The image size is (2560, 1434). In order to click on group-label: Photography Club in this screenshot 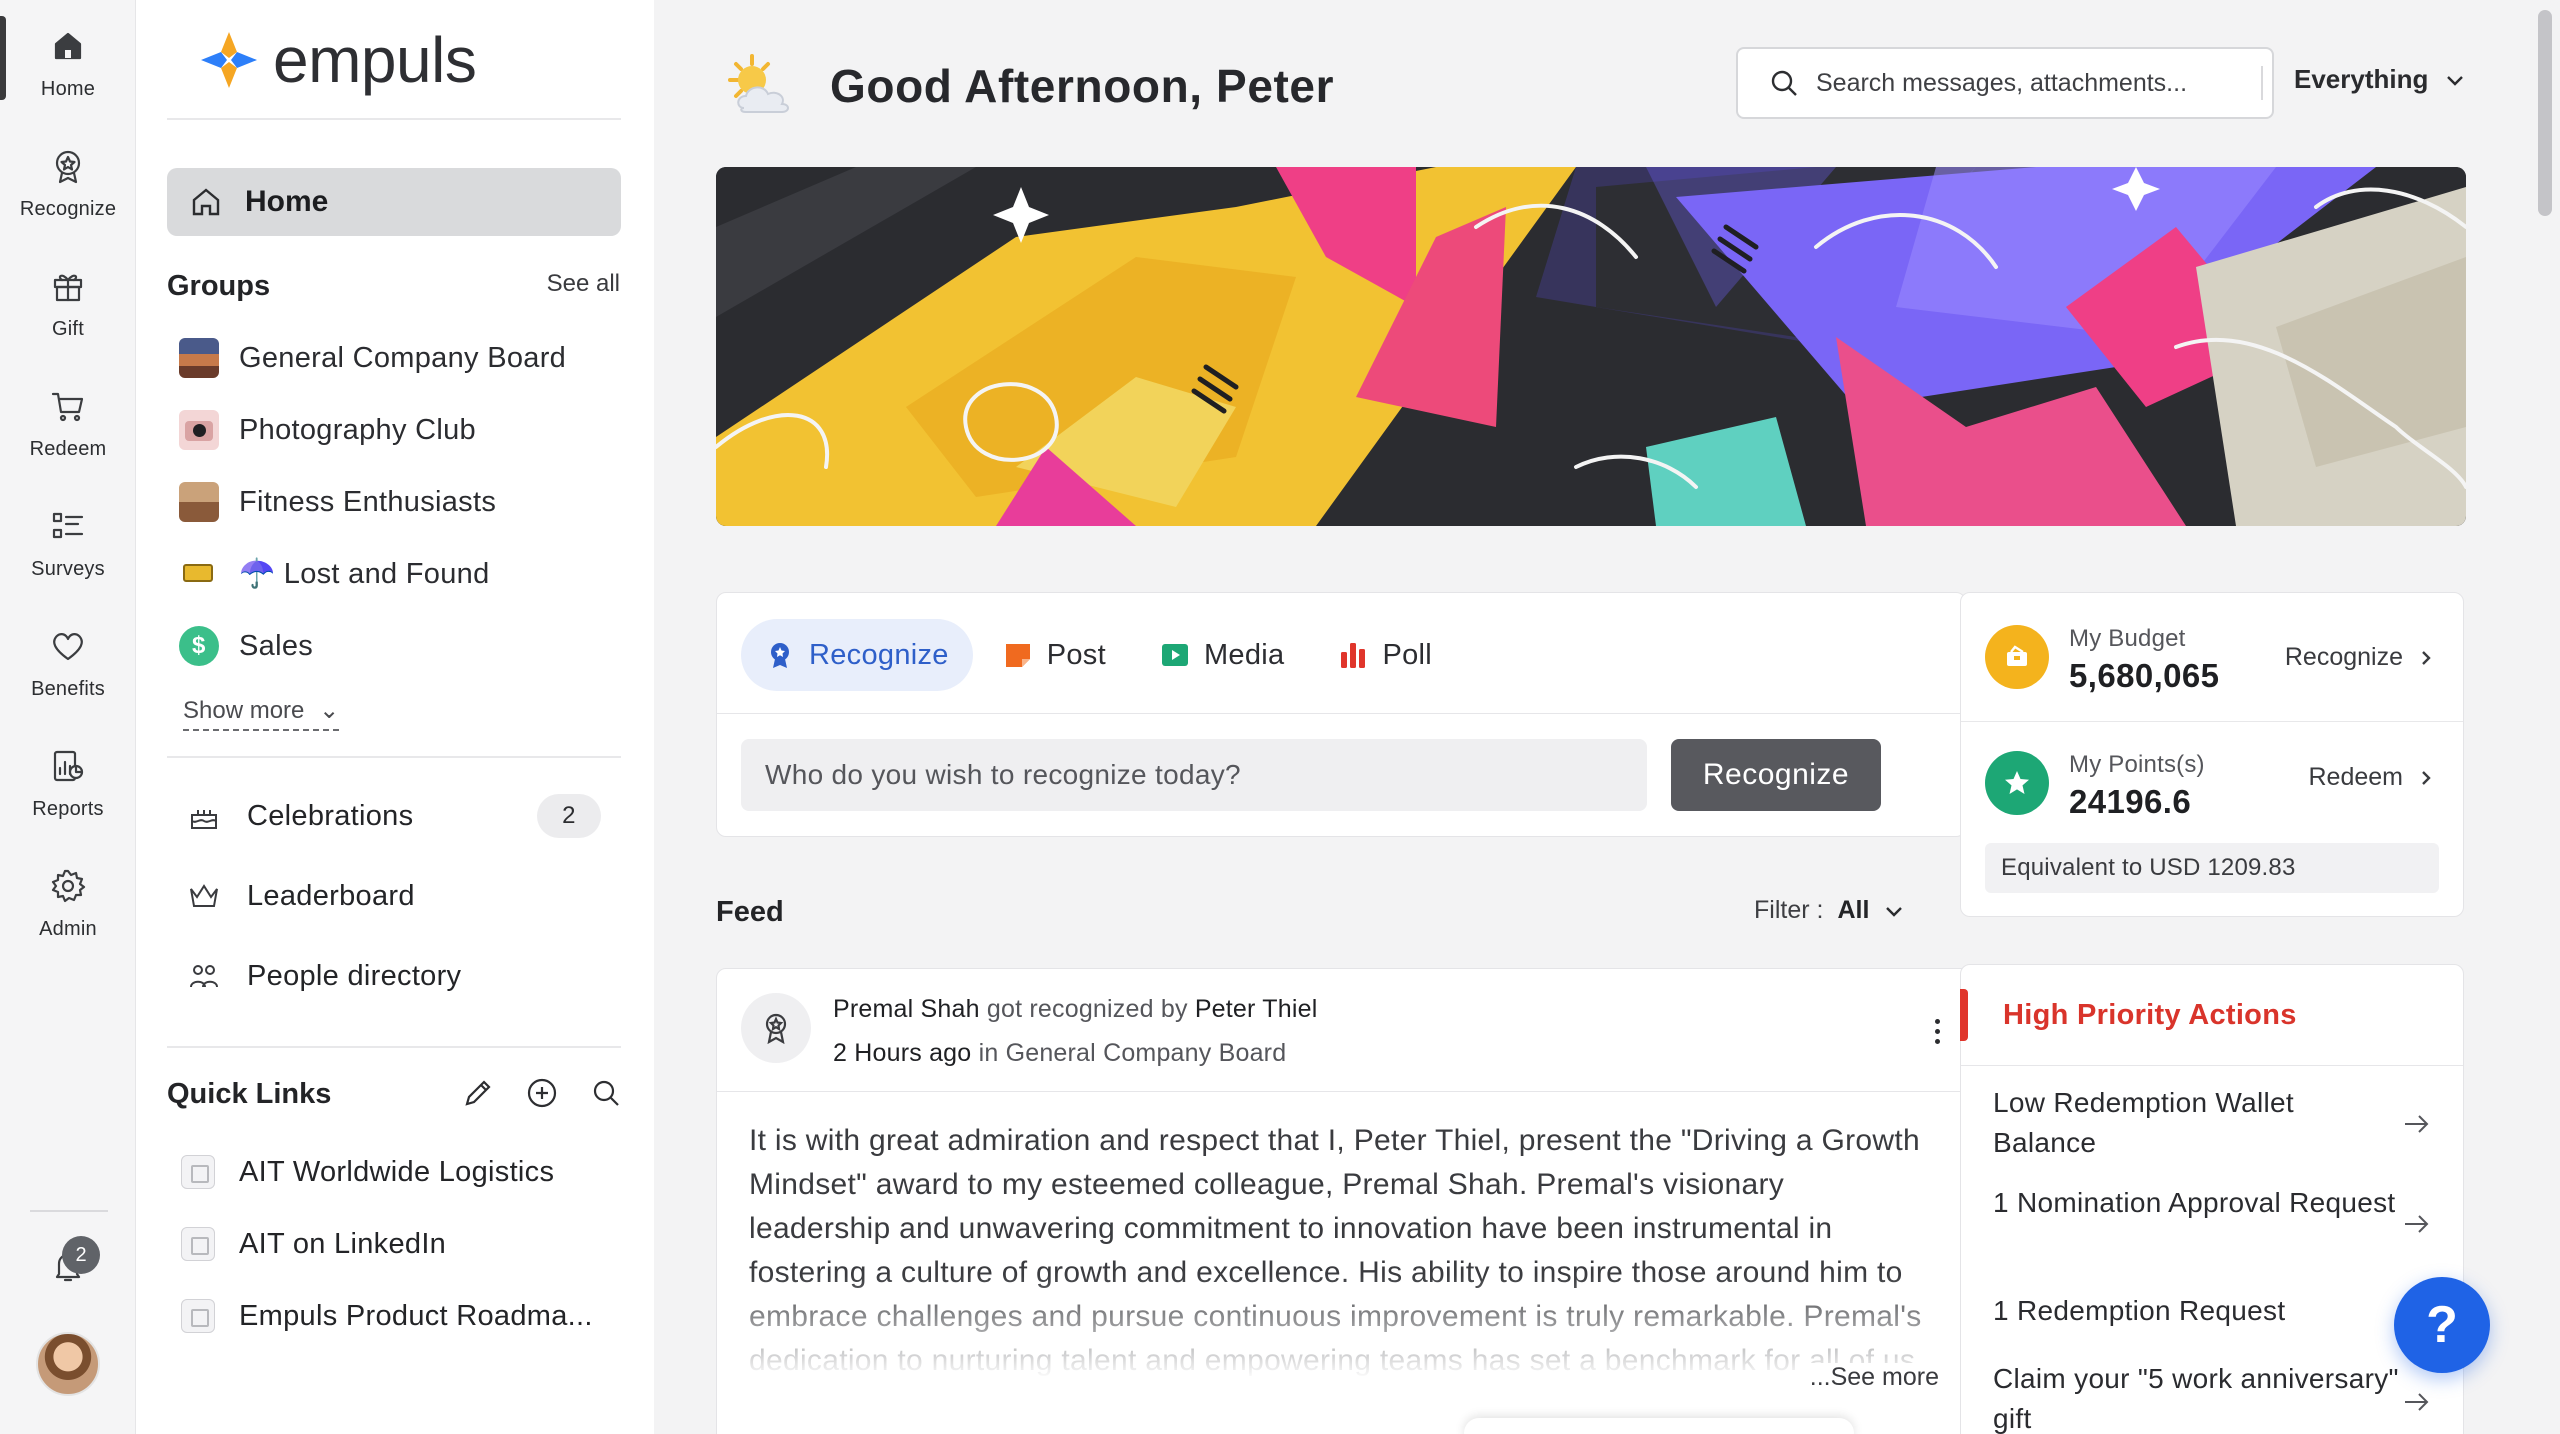, I will do `click(357, 429)`.